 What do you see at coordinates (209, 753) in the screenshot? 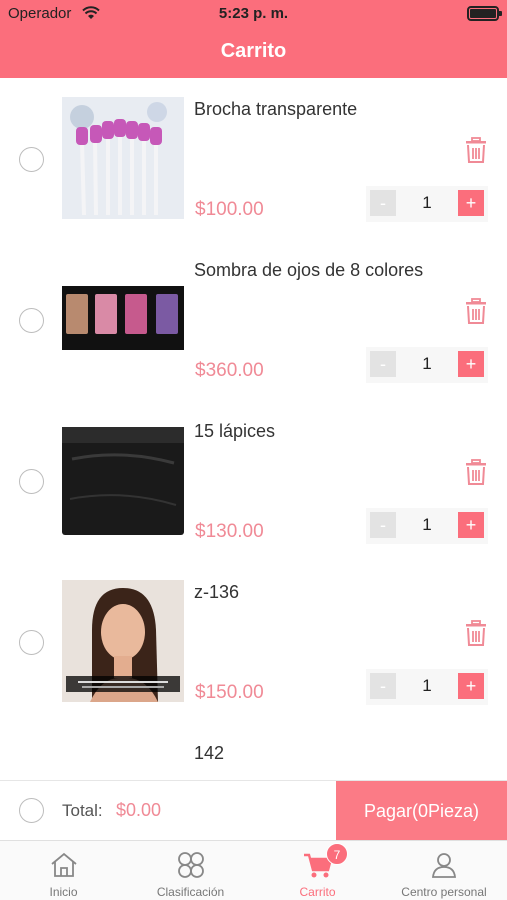
I see `product-name: 142` at bounding box center [209, 753].